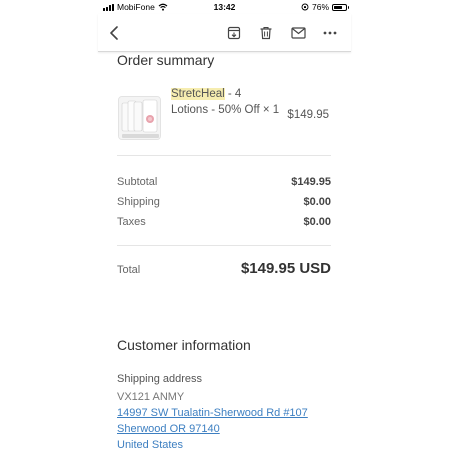  I want to click on total-value: $149.95 USD, so click(285, 268).